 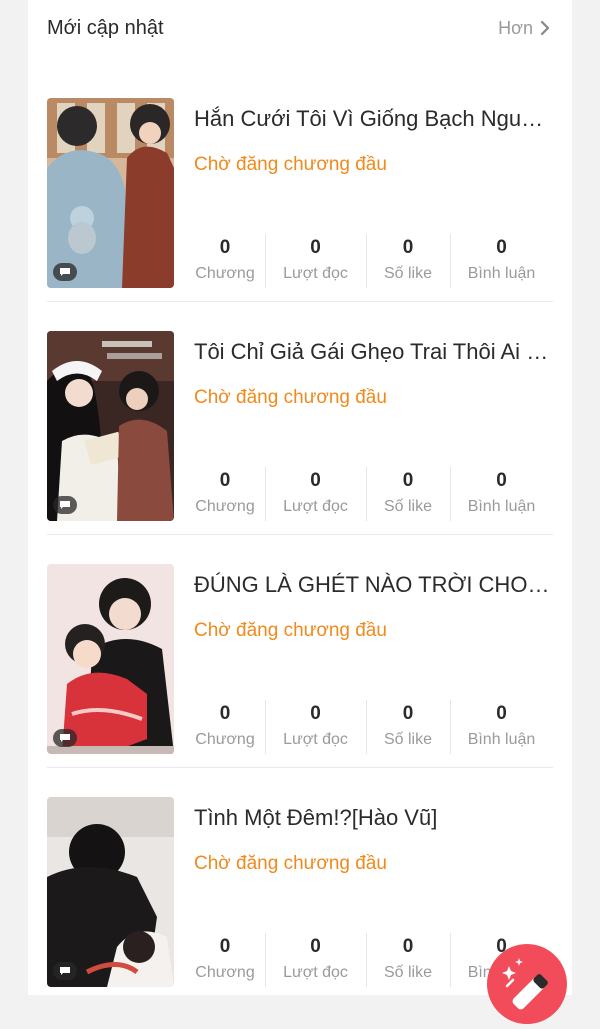 I want to click on create-story-button, so click(x=527, y=984).